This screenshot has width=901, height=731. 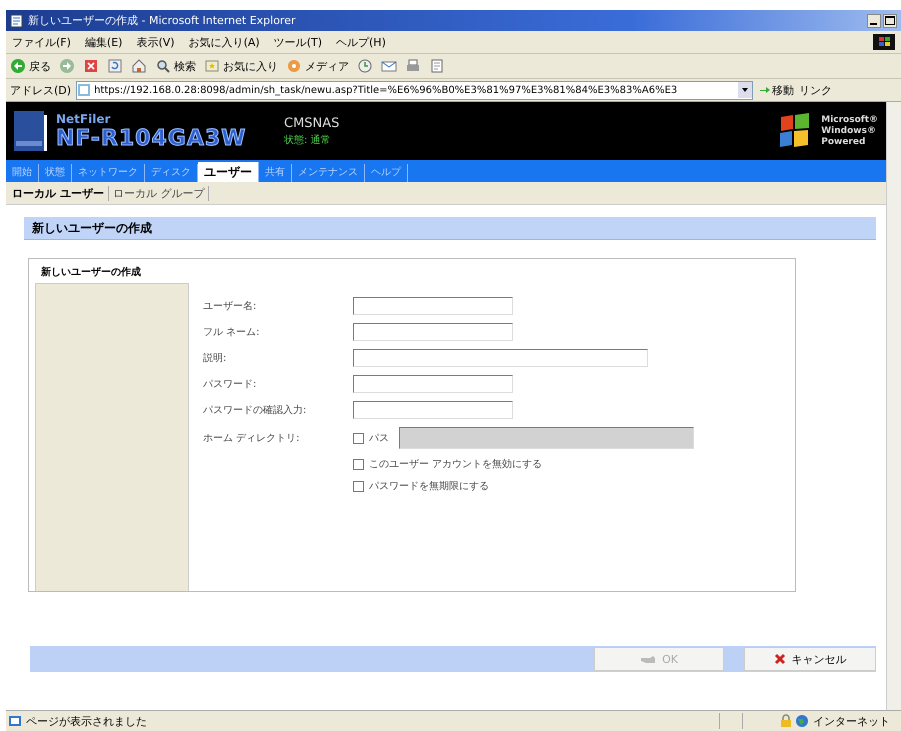 I want to click on nav-tab: ユーザー, so click(x=228, y=172).